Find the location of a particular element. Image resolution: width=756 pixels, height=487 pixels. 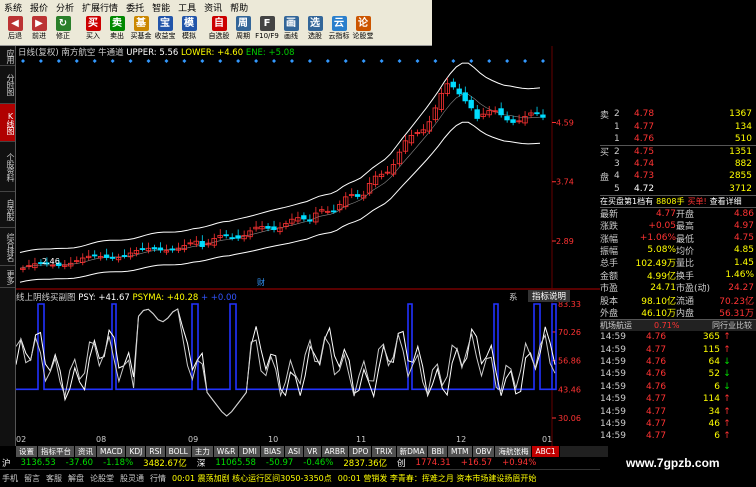

ene-value: ENE: +5.08 is located at coordinates (270, 53).